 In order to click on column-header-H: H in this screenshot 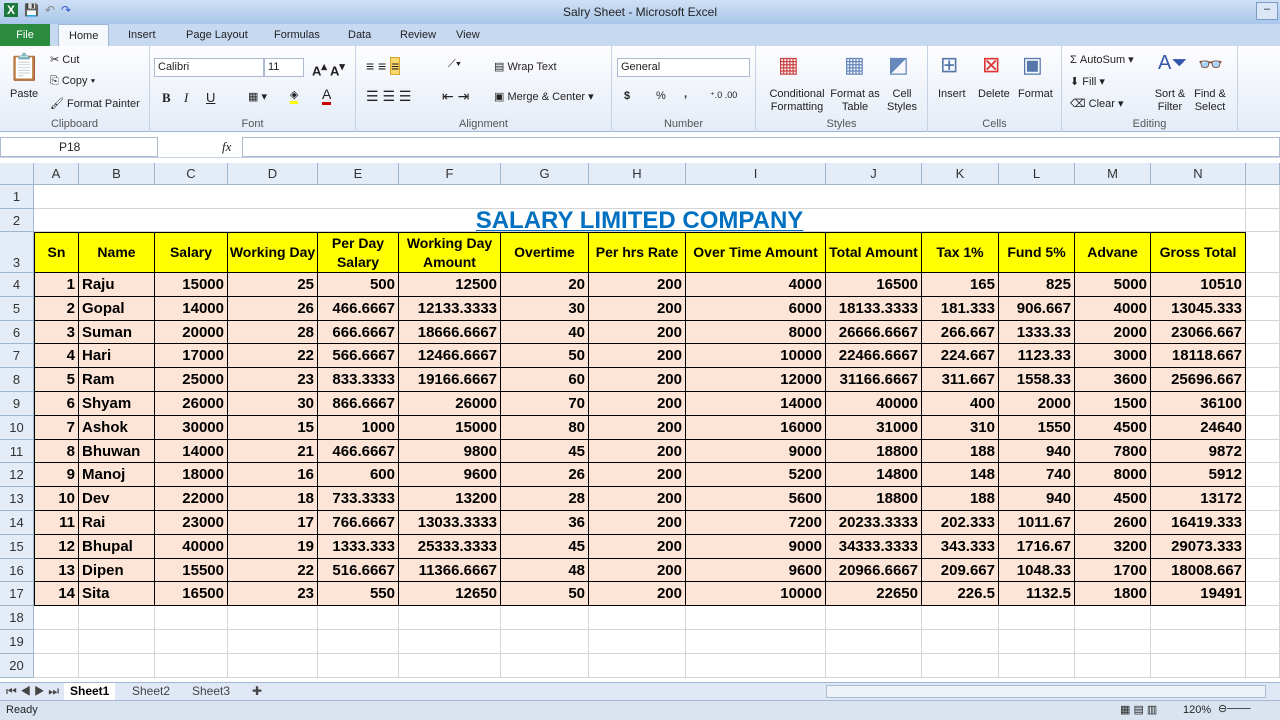, I will do `click(637, 174)`.